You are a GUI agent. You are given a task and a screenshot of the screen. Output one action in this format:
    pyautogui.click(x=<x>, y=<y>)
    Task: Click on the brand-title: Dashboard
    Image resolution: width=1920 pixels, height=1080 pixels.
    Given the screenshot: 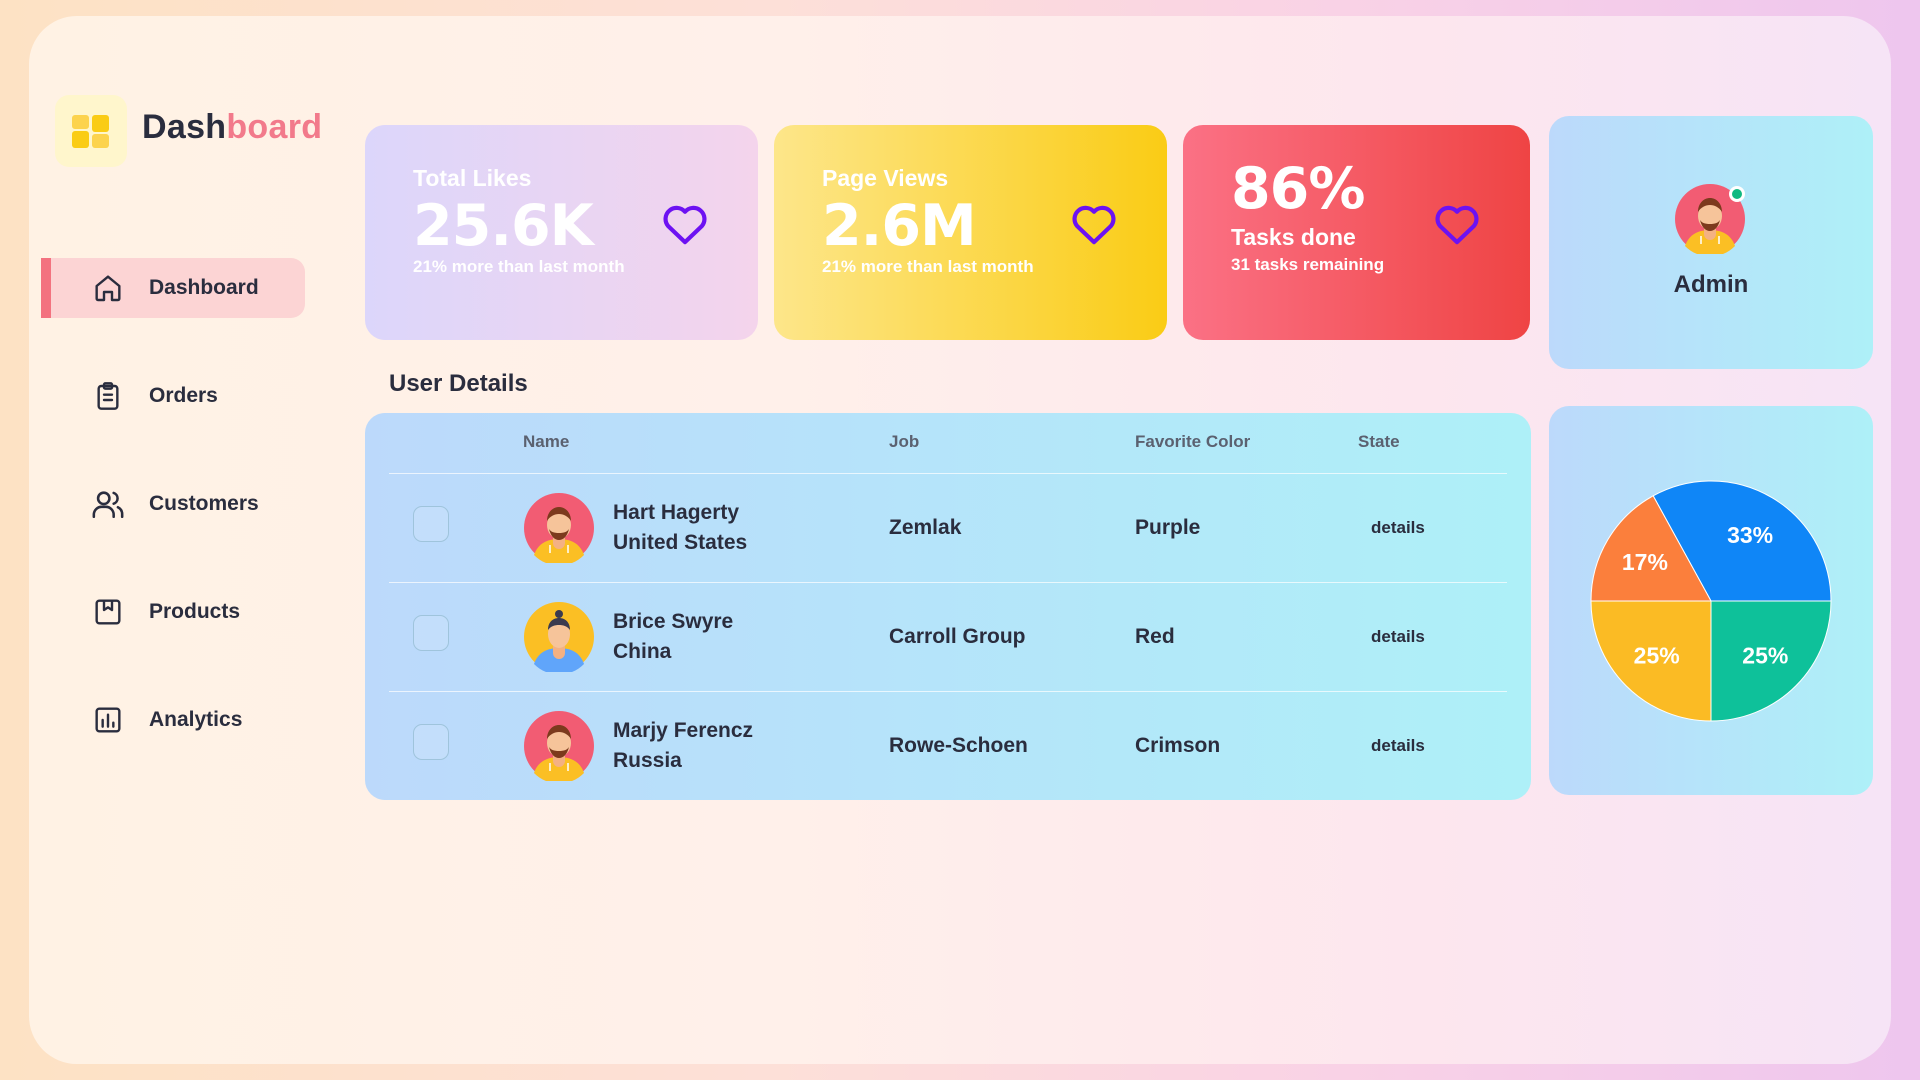 What is the action you would take?
    pyautogui.click(x=232, y=127)
    